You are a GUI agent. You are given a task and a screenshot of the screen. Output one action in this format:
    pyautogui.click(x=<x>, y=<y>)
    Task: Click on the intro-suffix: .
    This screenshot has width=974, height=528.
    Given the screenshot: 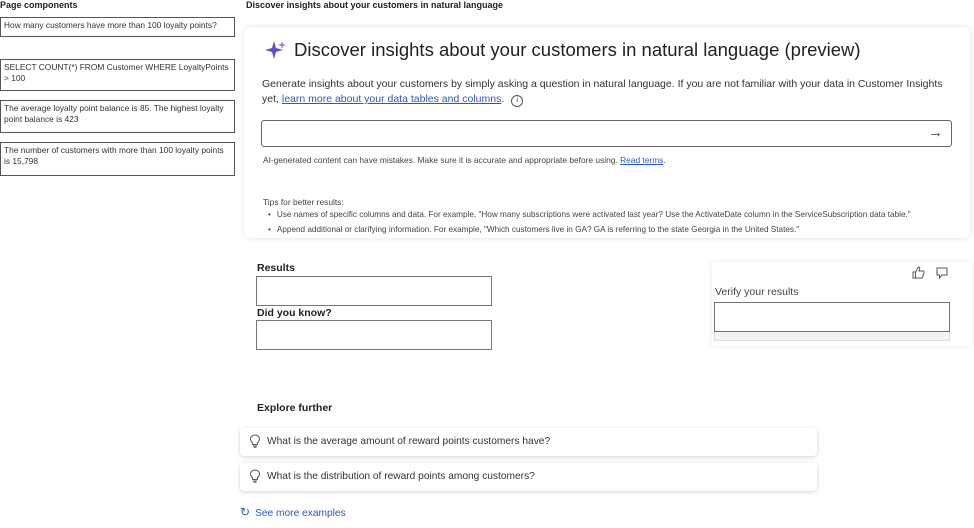 What is the action you would take?
    pyautogui.click(x=503, y=99)
    